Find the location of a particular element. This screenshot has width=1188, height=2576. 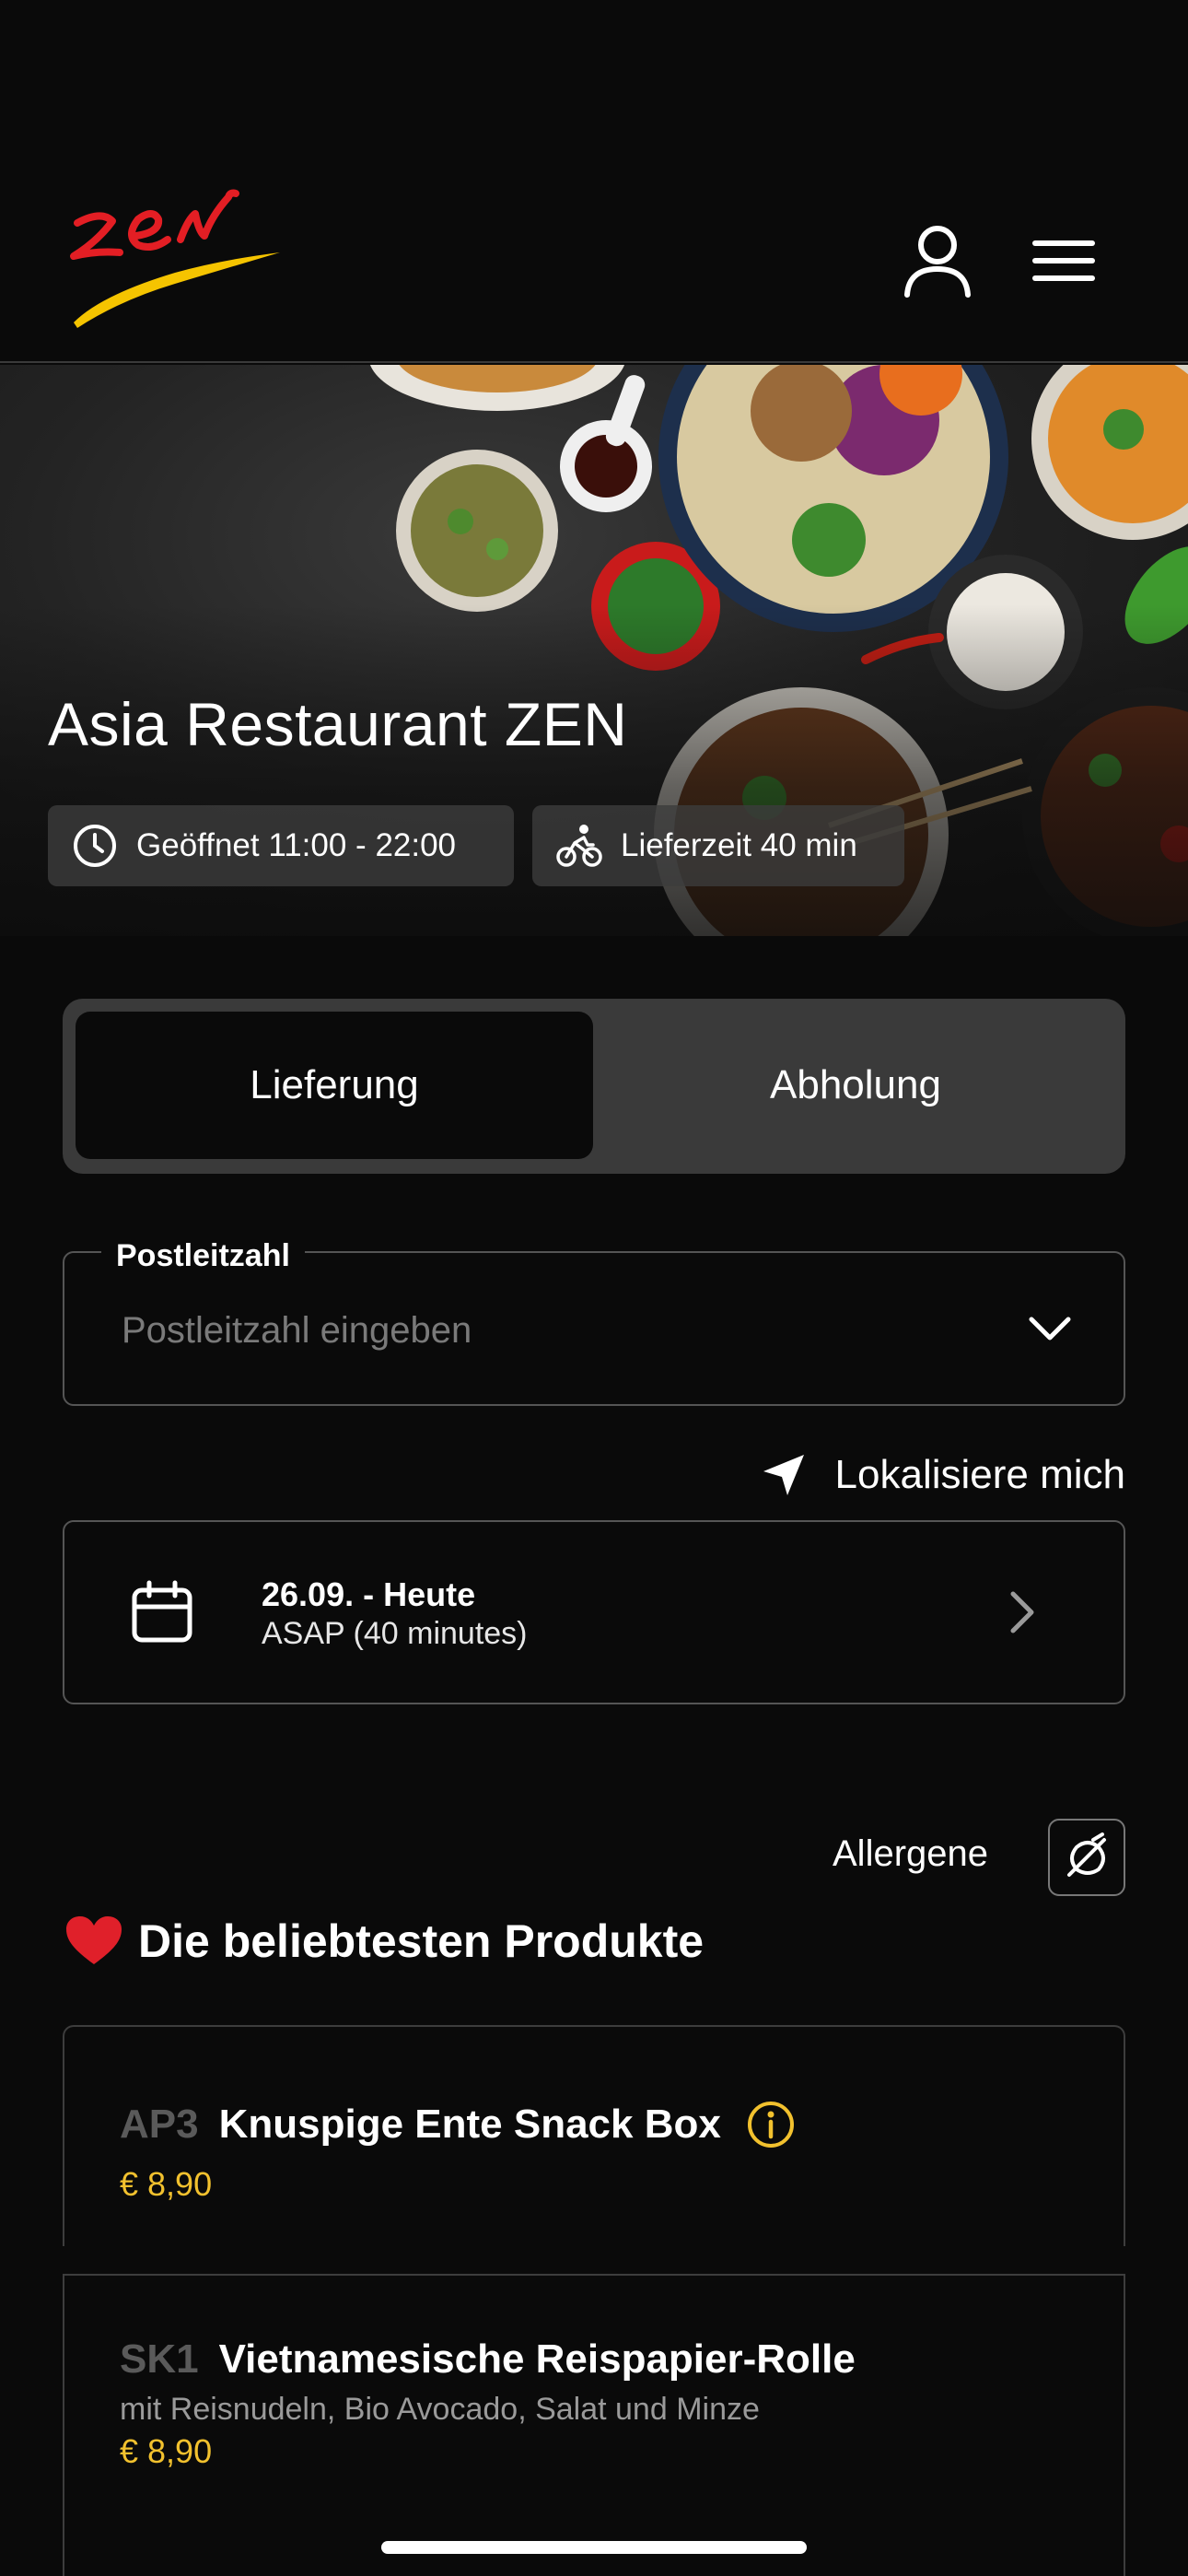

localize-me-label: Lokalisiere mich is located at coordinates (979, 1474).